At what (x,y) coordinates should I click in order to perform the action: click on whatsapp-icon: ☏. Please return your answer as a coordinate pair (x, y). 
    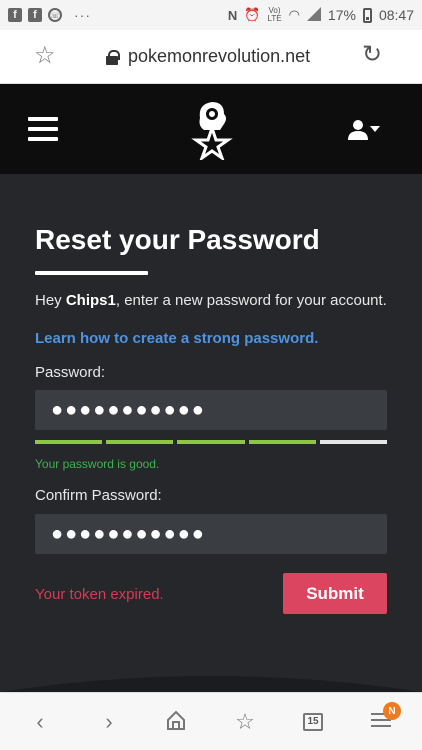
    Looking at the image, I should click on (55, 15).